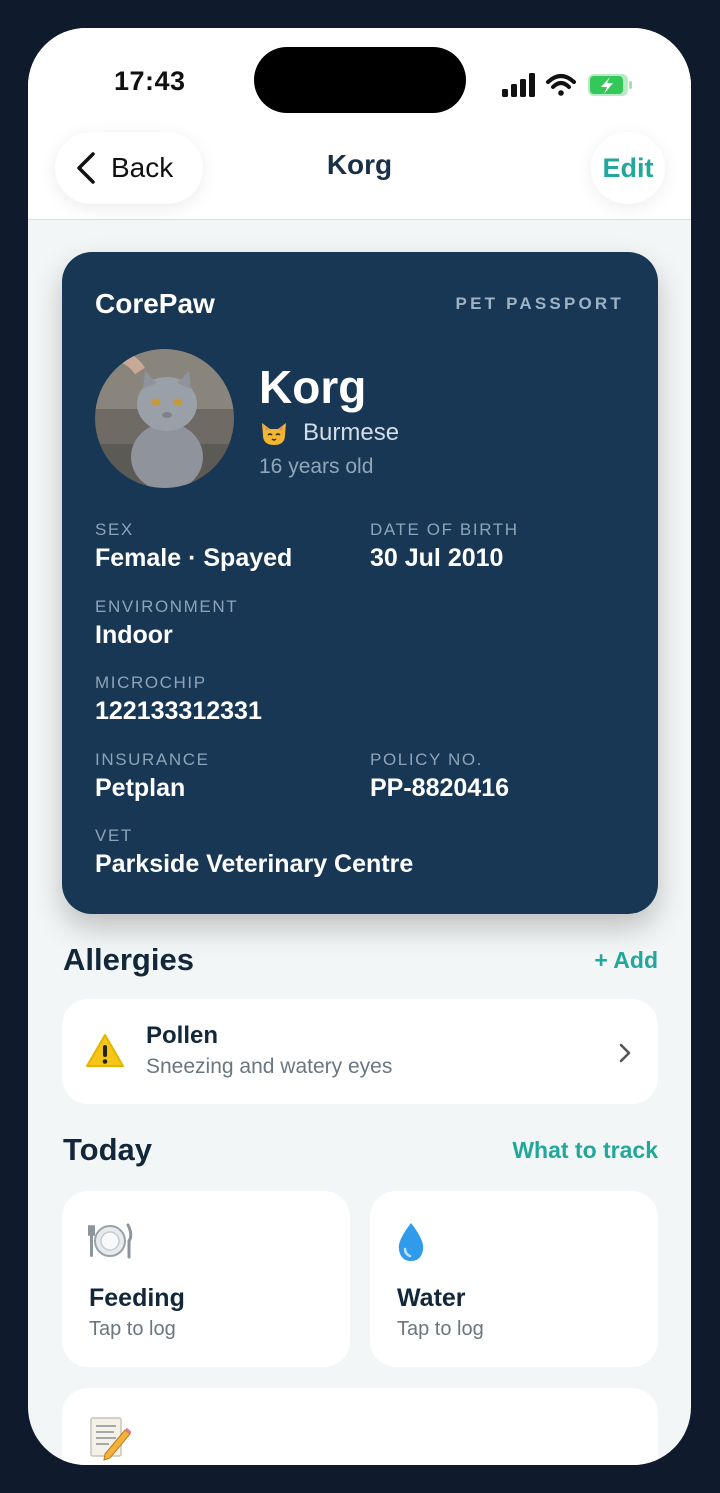 This screenshot has height=1493, width=720. What do you see at coordinates (626, 960) in the screenshot?
I see `add-allergy-button: + Add` at bounding box center [626, 960].